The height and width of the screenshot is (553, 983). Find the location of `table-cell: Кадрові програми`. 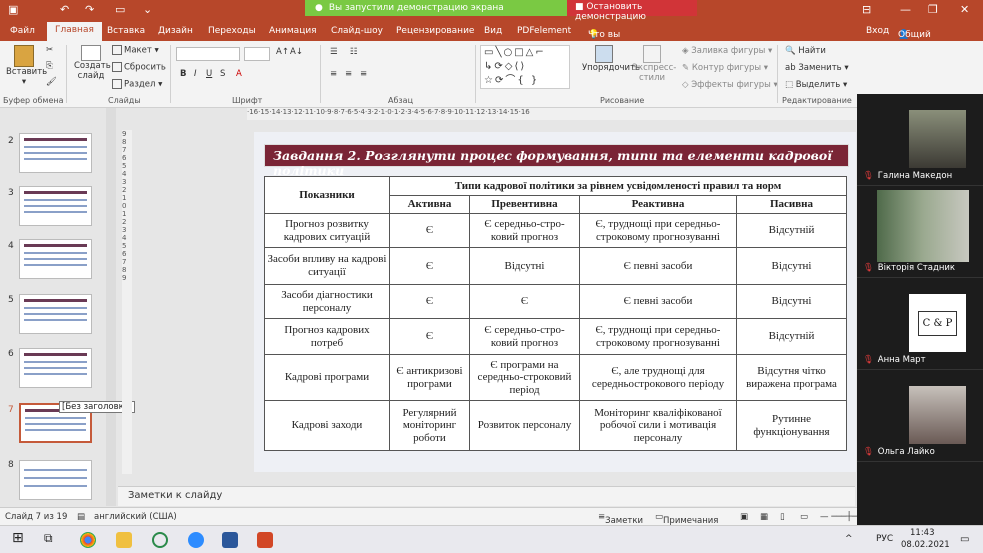

table-cell: Кадрові програми is located at coordinates (327, 377).